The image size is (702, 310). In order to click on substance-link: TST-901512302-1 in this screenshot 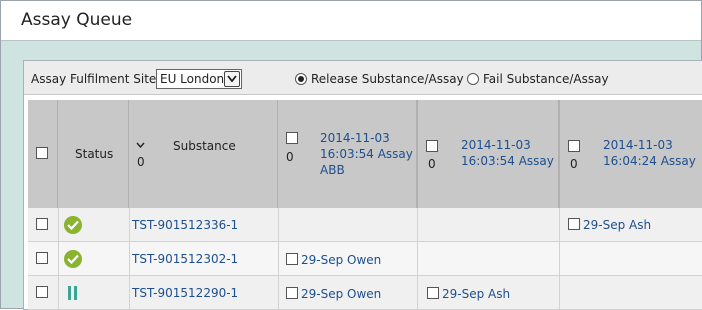, I will do `click(185, 259)`.